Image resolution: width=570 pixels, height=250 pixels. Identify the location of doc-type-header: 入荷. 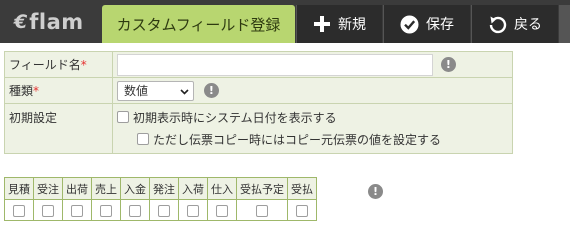
(193, 188).